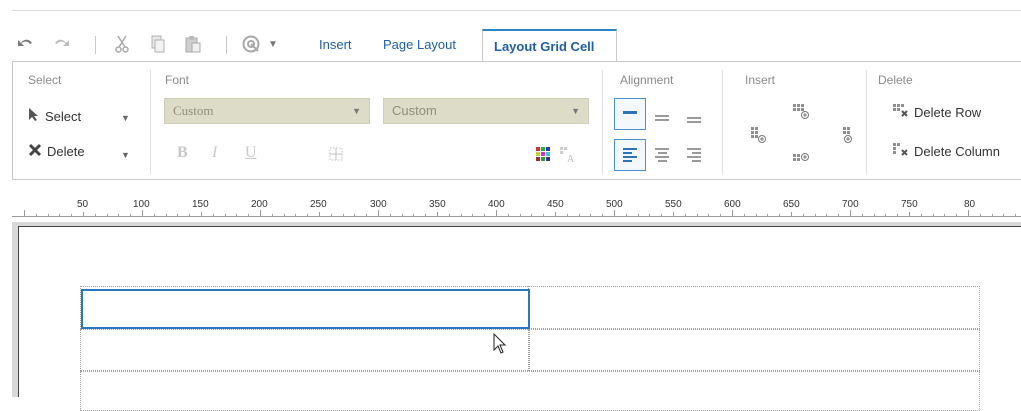 This screenshot has height=411, width=1021. I want to click on ruler-label: 550, so click(673, 204).